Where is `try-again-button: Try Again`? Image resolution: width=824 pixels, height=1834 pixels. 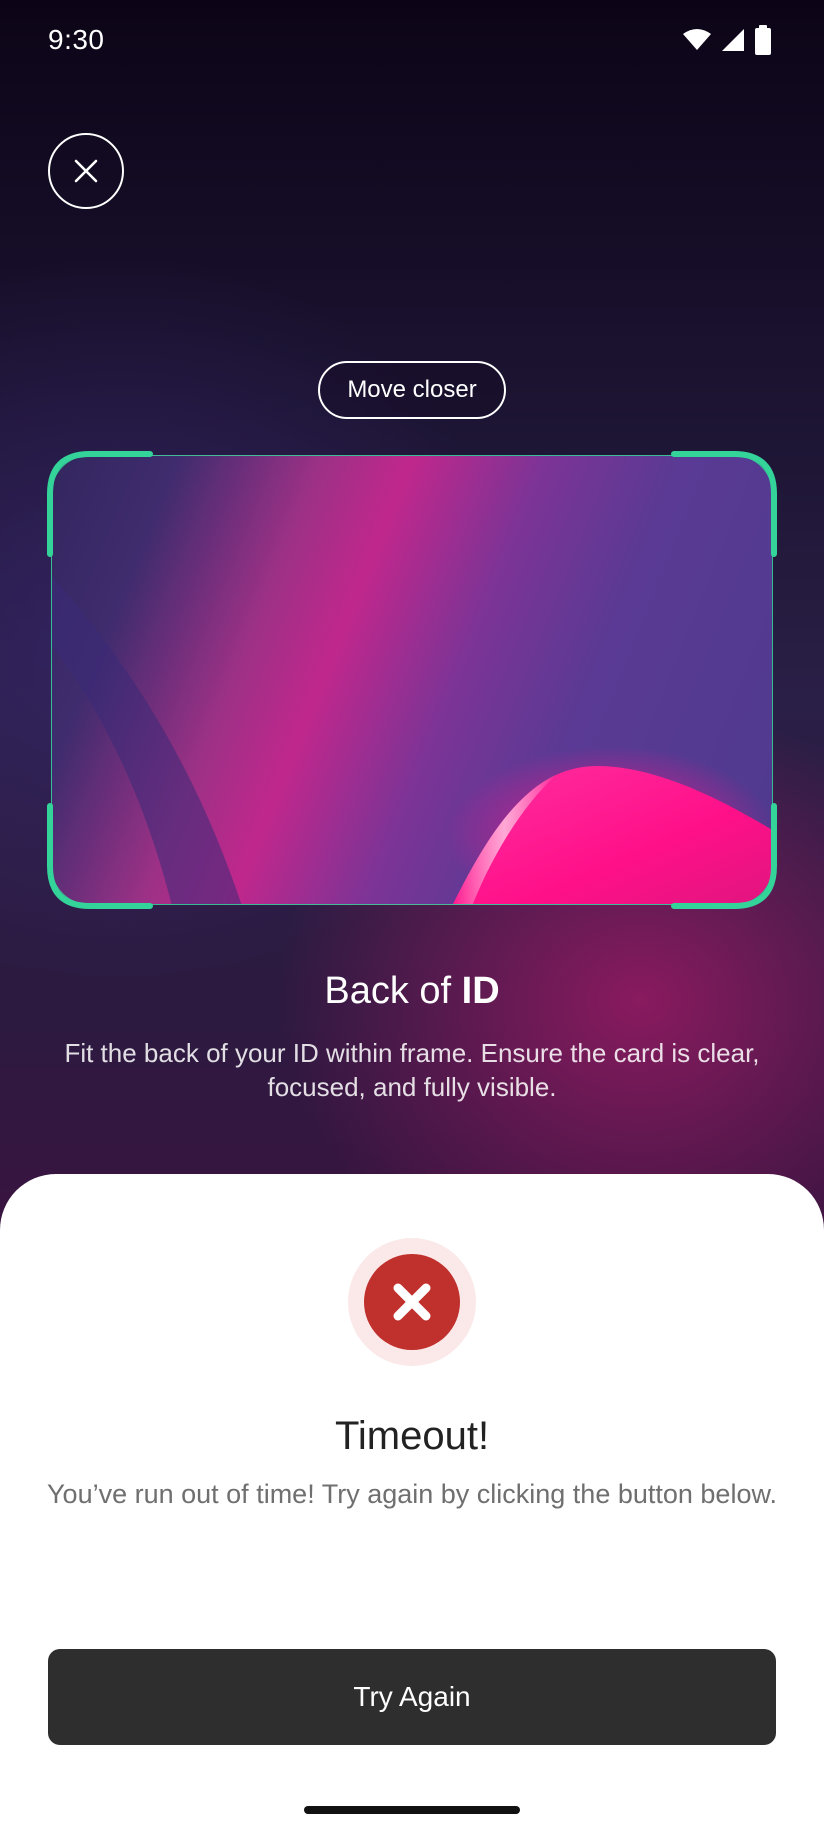 try-again-button: Try Again is located at coordinates (412, 1697).